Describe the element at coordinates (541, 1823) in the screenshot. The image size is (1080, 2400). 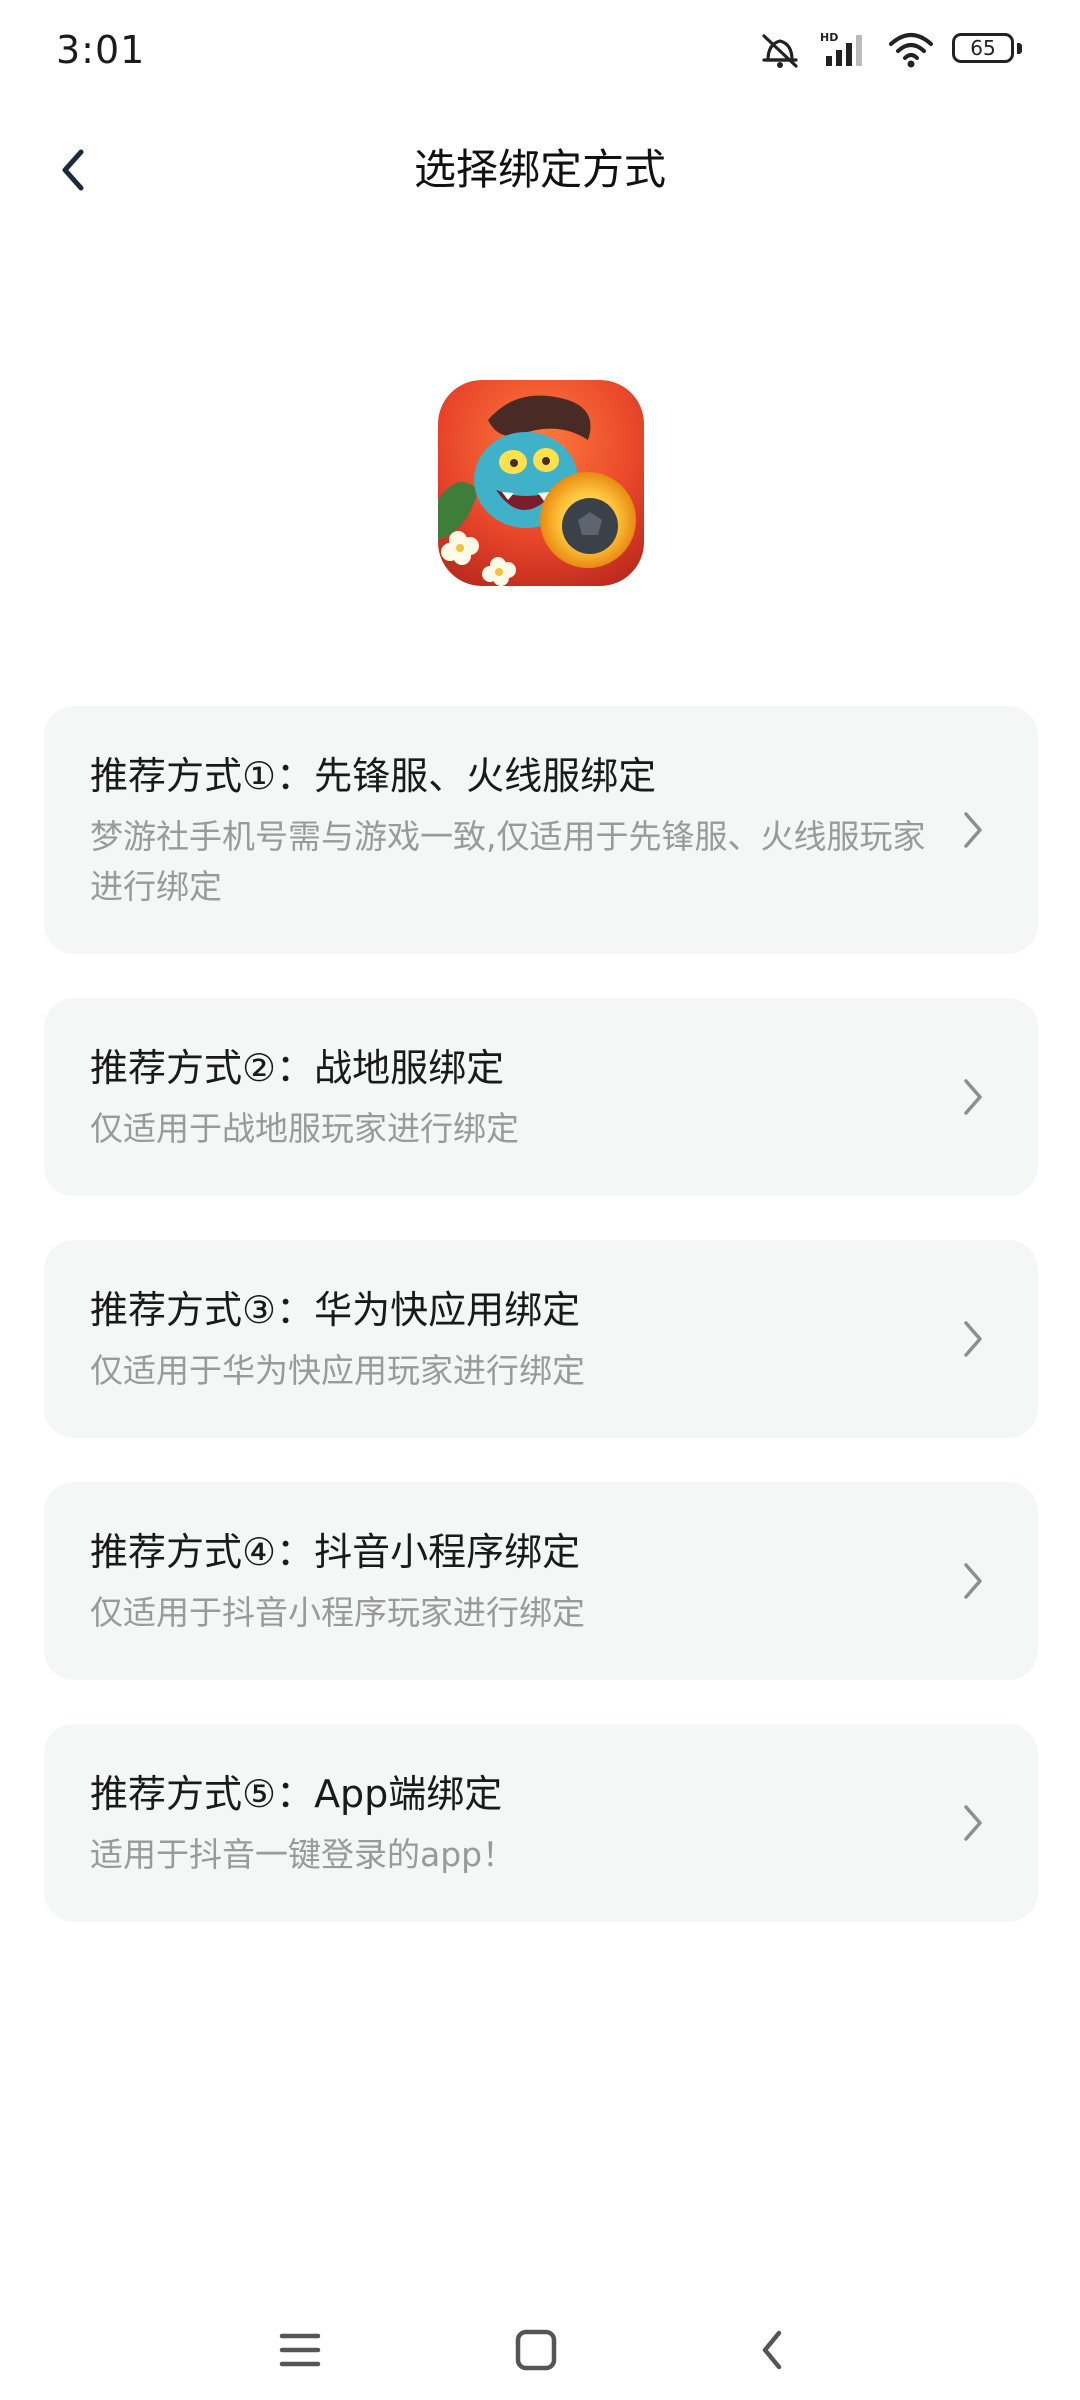
I see `option-card-5: 推荐方式⑤：App端绑定 适用于抖音一键登录的app！` at that location.